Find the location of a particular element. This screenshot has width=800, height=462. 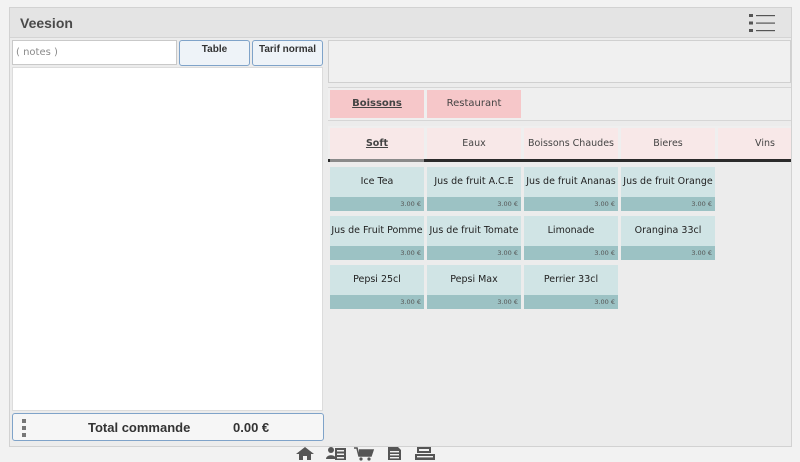

subcategory-eaux: Eaux is located at coordinates (474, 143).